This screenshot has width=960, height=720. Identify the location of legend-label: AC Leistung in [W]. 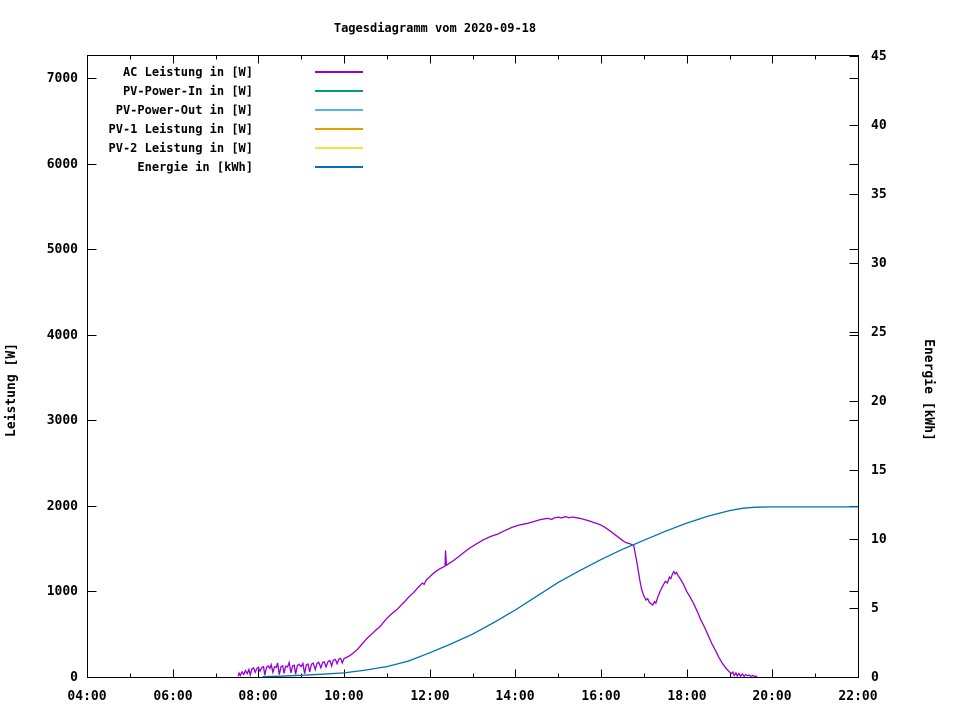
(188, 72).